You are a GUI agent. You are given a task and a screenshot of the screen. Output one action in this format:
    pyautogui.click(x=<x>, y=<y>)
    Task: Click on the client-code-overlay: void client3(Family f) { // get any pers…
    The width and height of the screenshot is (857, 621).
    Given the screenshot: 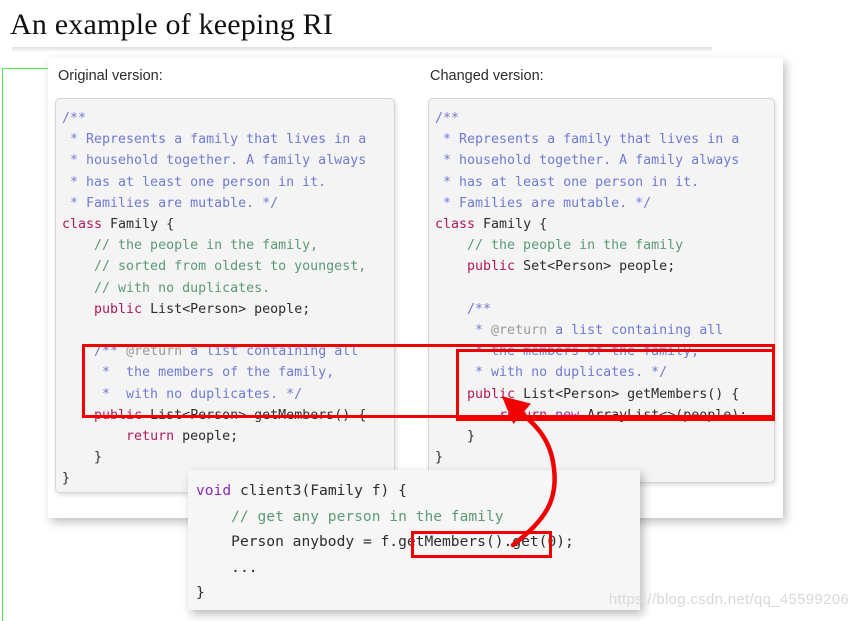 What is the action you would take?
    pyautogui.click(x=414, y=540)
    